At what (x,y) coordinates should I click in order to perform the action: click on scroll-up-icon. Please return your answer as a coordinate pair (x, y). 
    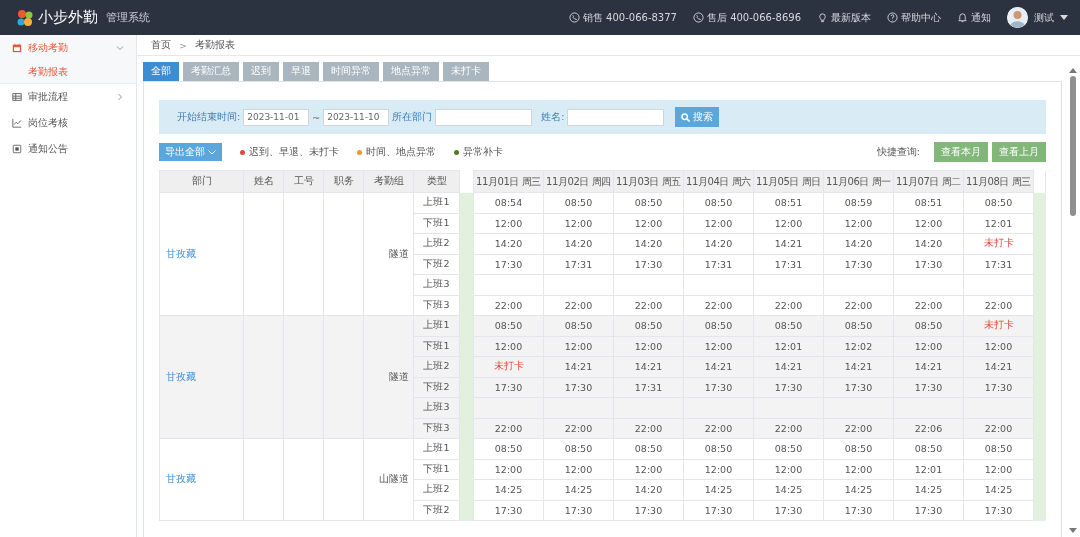
    Looking at the image, I should click on (1073, 70).